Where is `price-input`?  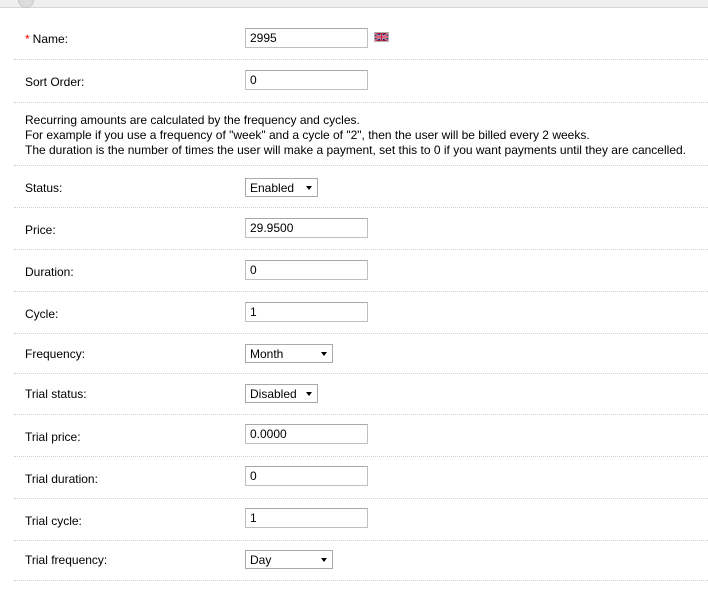 price-input is located at coordinates (306, 228).